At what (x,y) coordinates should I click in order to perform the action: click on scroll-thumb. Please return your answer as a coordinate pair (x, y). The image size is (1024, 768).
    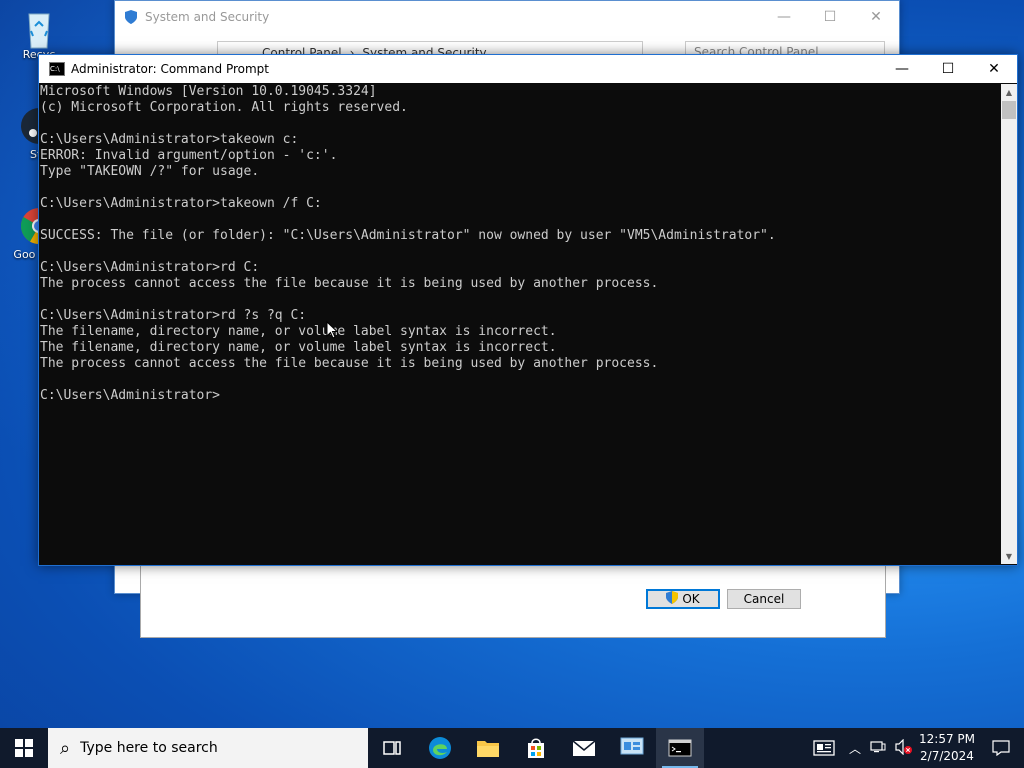
    Looking at the image, I should click on (1009, 110).